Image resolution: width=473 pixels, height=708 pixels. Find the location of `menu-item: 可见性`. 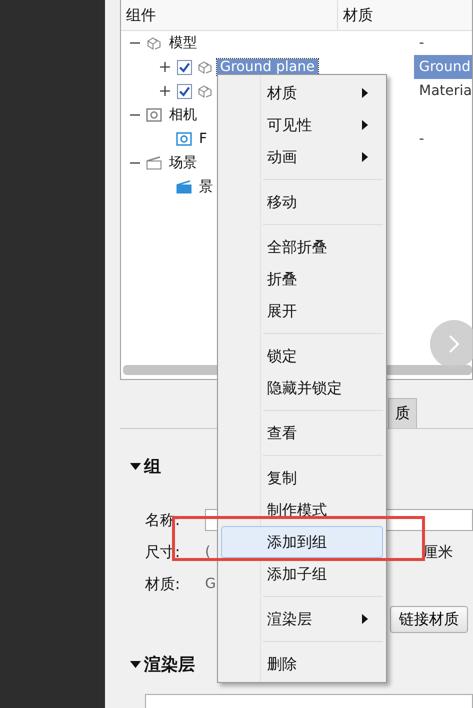

menu-item: 可见性 is located at coordinates (302, 125).